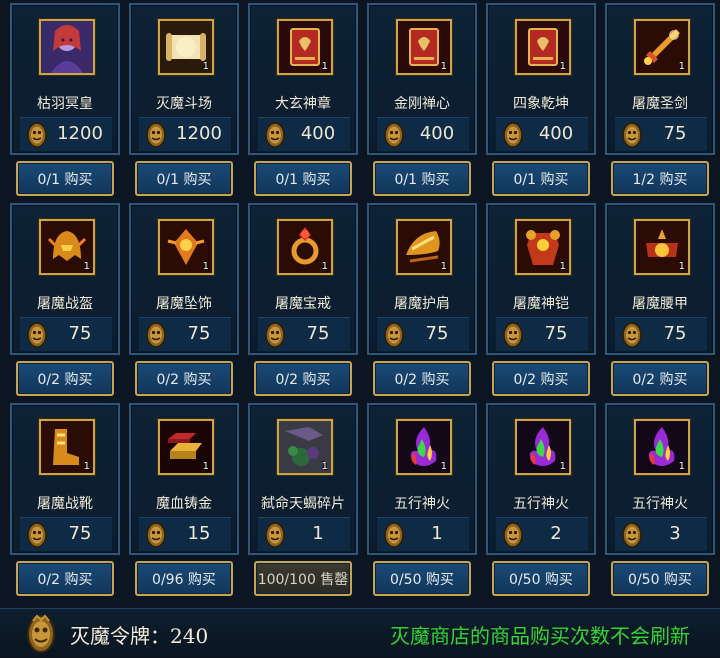 The image size is (720, 658). I want to click on item-card: 1 五行神火 3, so click(660, 479).